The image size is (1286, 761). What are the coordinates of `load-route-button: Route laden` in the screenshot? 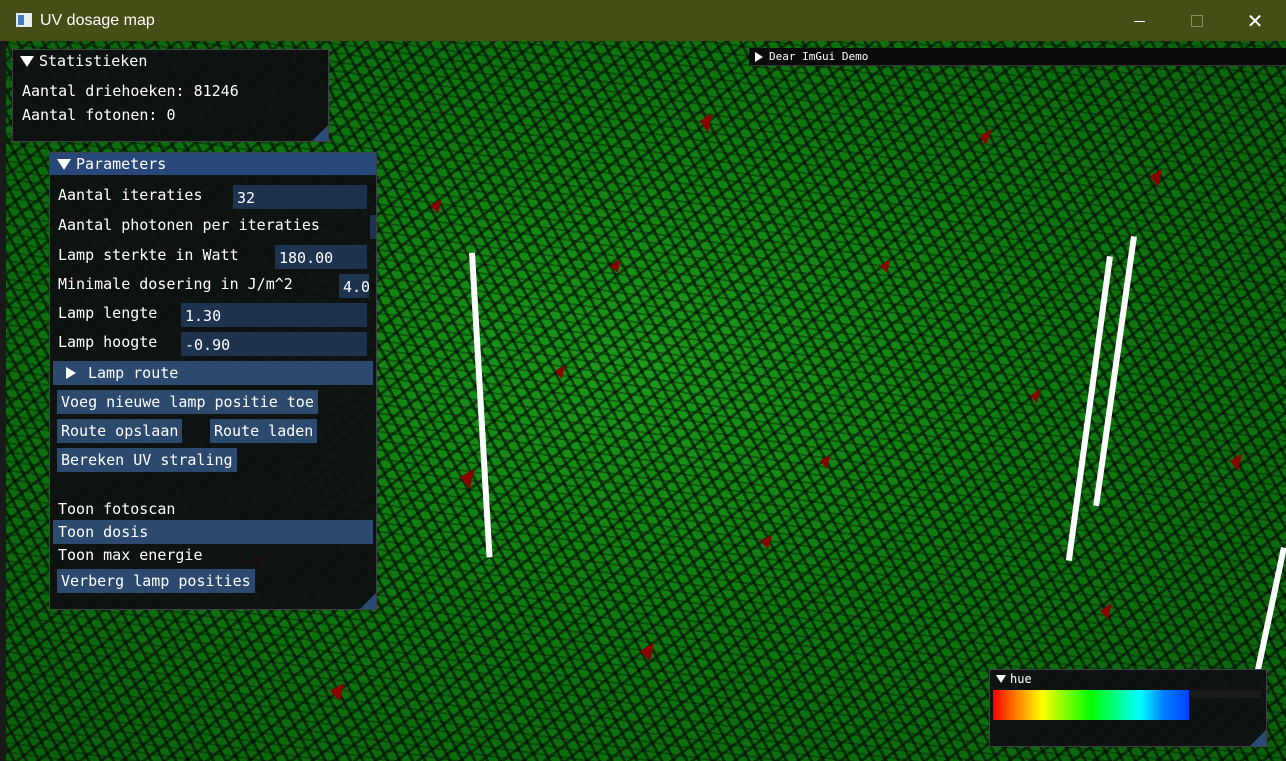 It's located at (264, 431).